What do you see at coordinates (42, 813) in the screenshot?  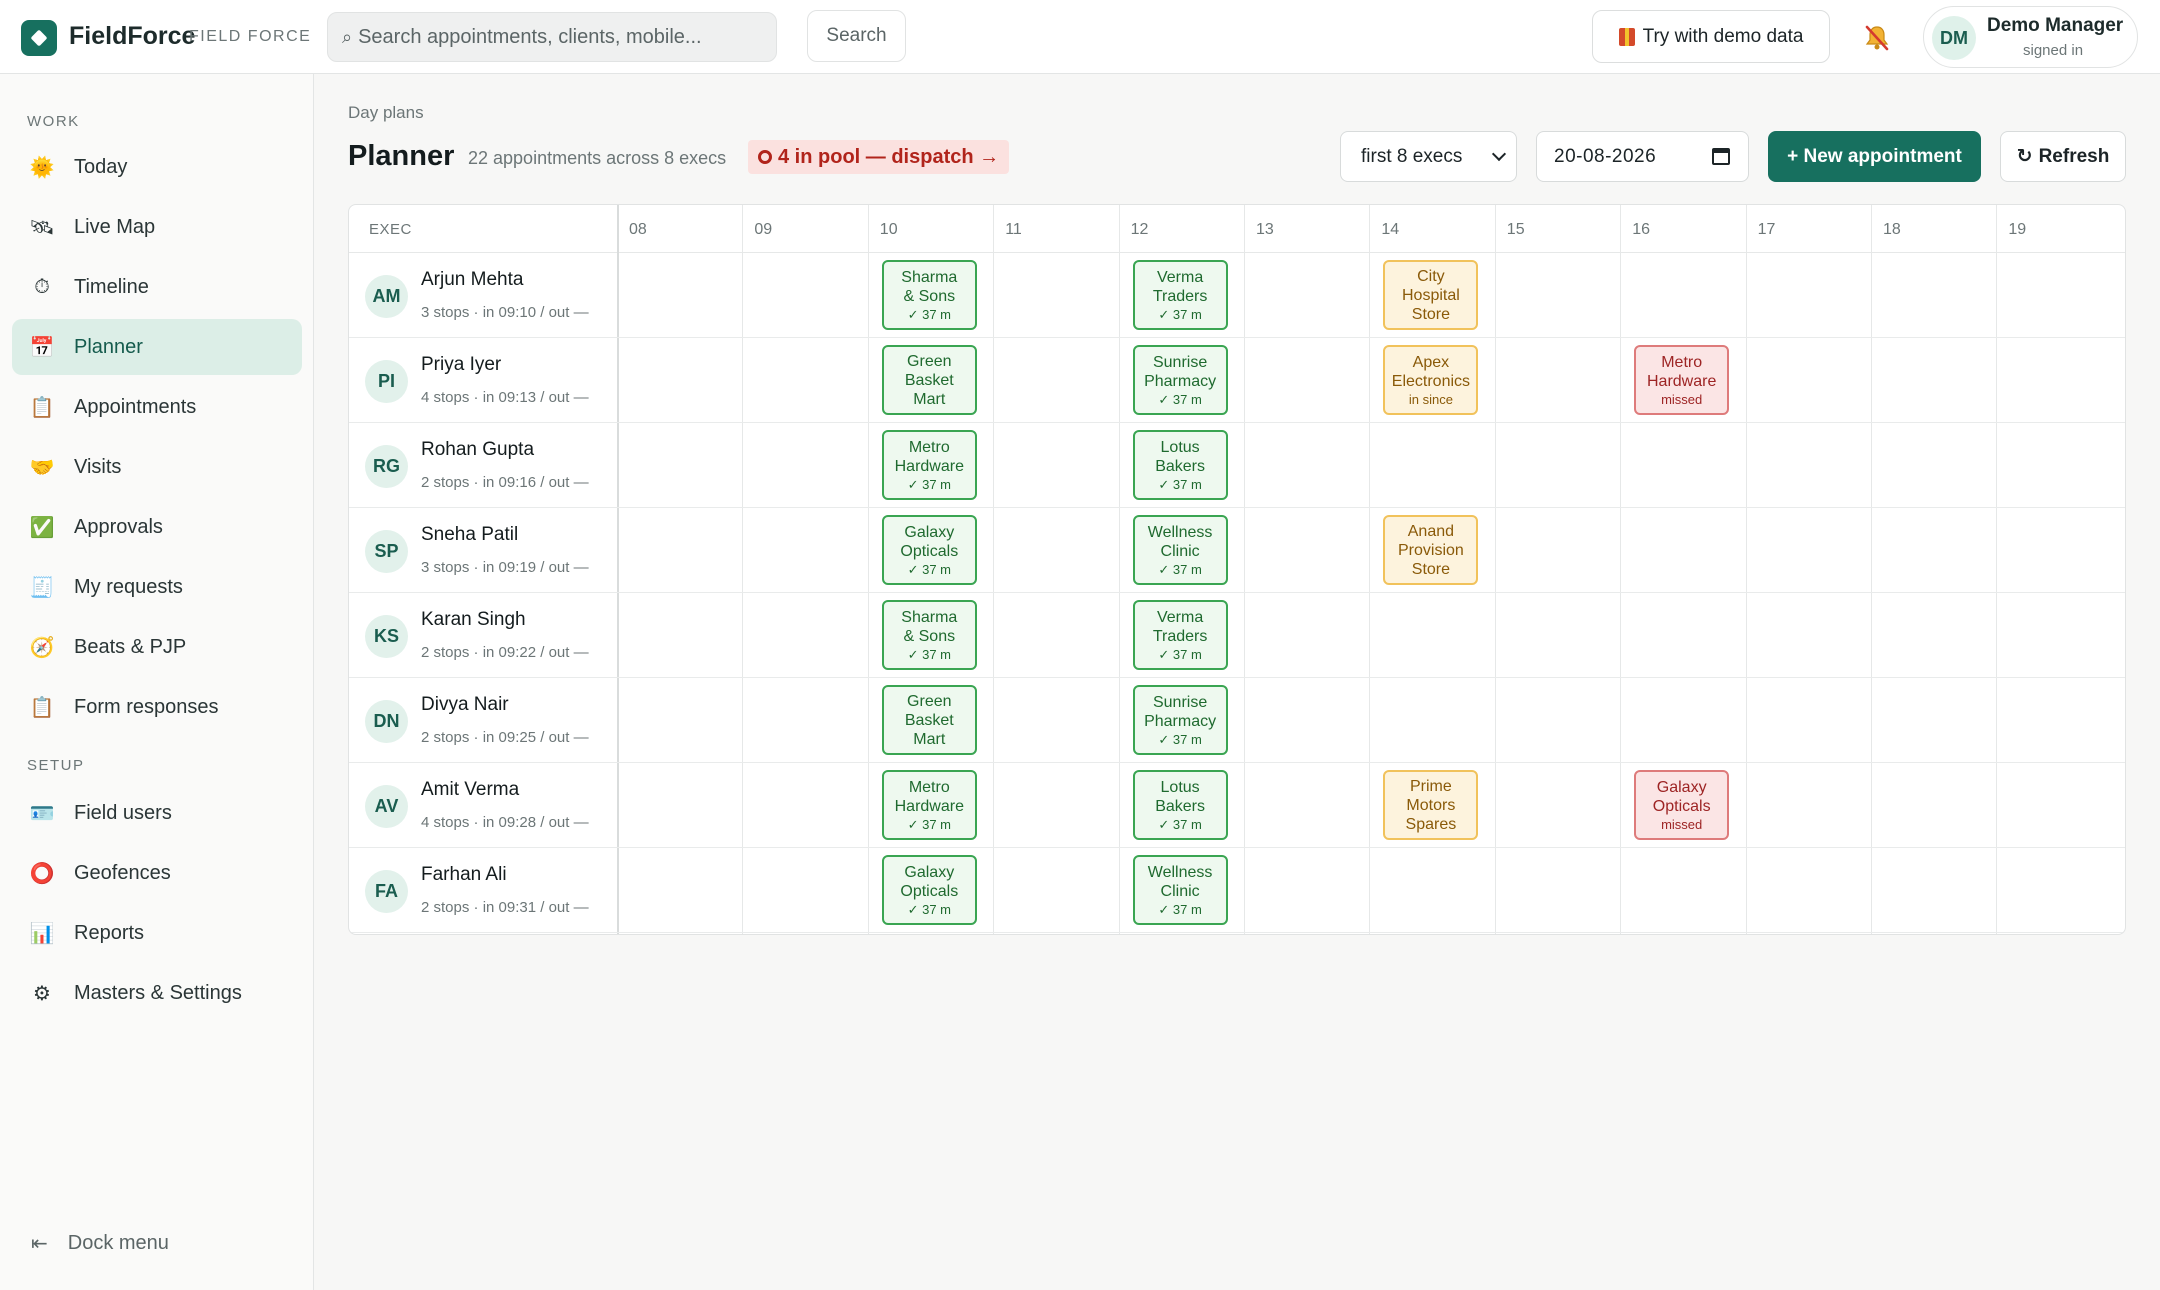 I see `id-card-icon: 🪪` at bounding box center [42, 813].